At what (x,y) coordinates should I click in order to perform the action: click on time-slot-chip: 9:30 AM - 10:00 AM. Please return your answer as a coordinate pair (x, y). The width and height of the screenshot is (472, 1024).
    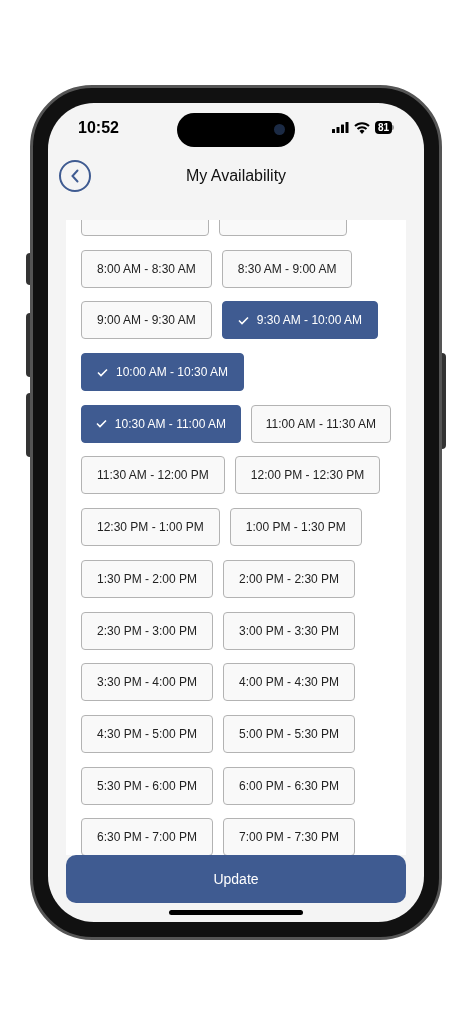
    Looking at the image, I should click on (300, 320).